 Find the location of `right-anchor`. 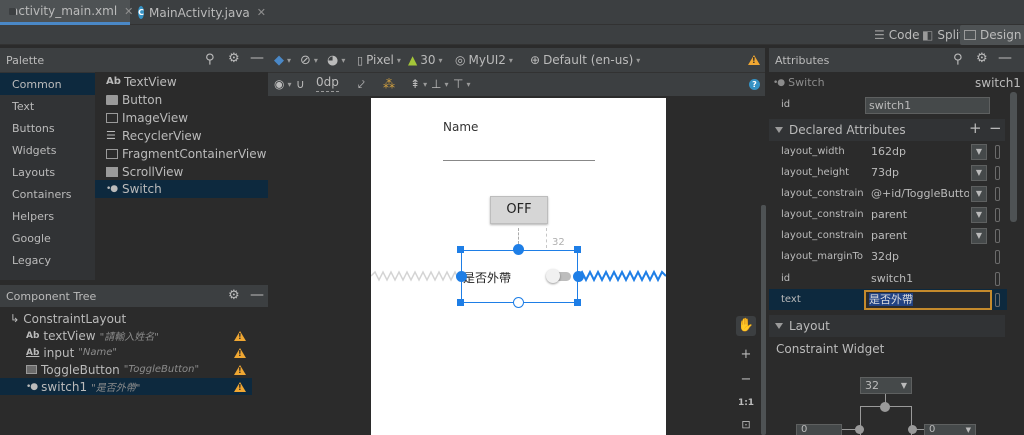

right-anchor is located at coordinates (578, 276).